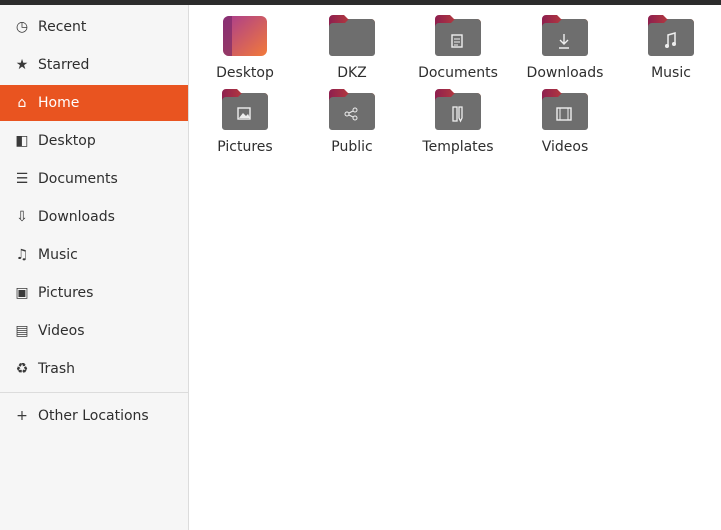  I want to click on sidebar-item-documents: ☰ Documents, so click(94, 179).